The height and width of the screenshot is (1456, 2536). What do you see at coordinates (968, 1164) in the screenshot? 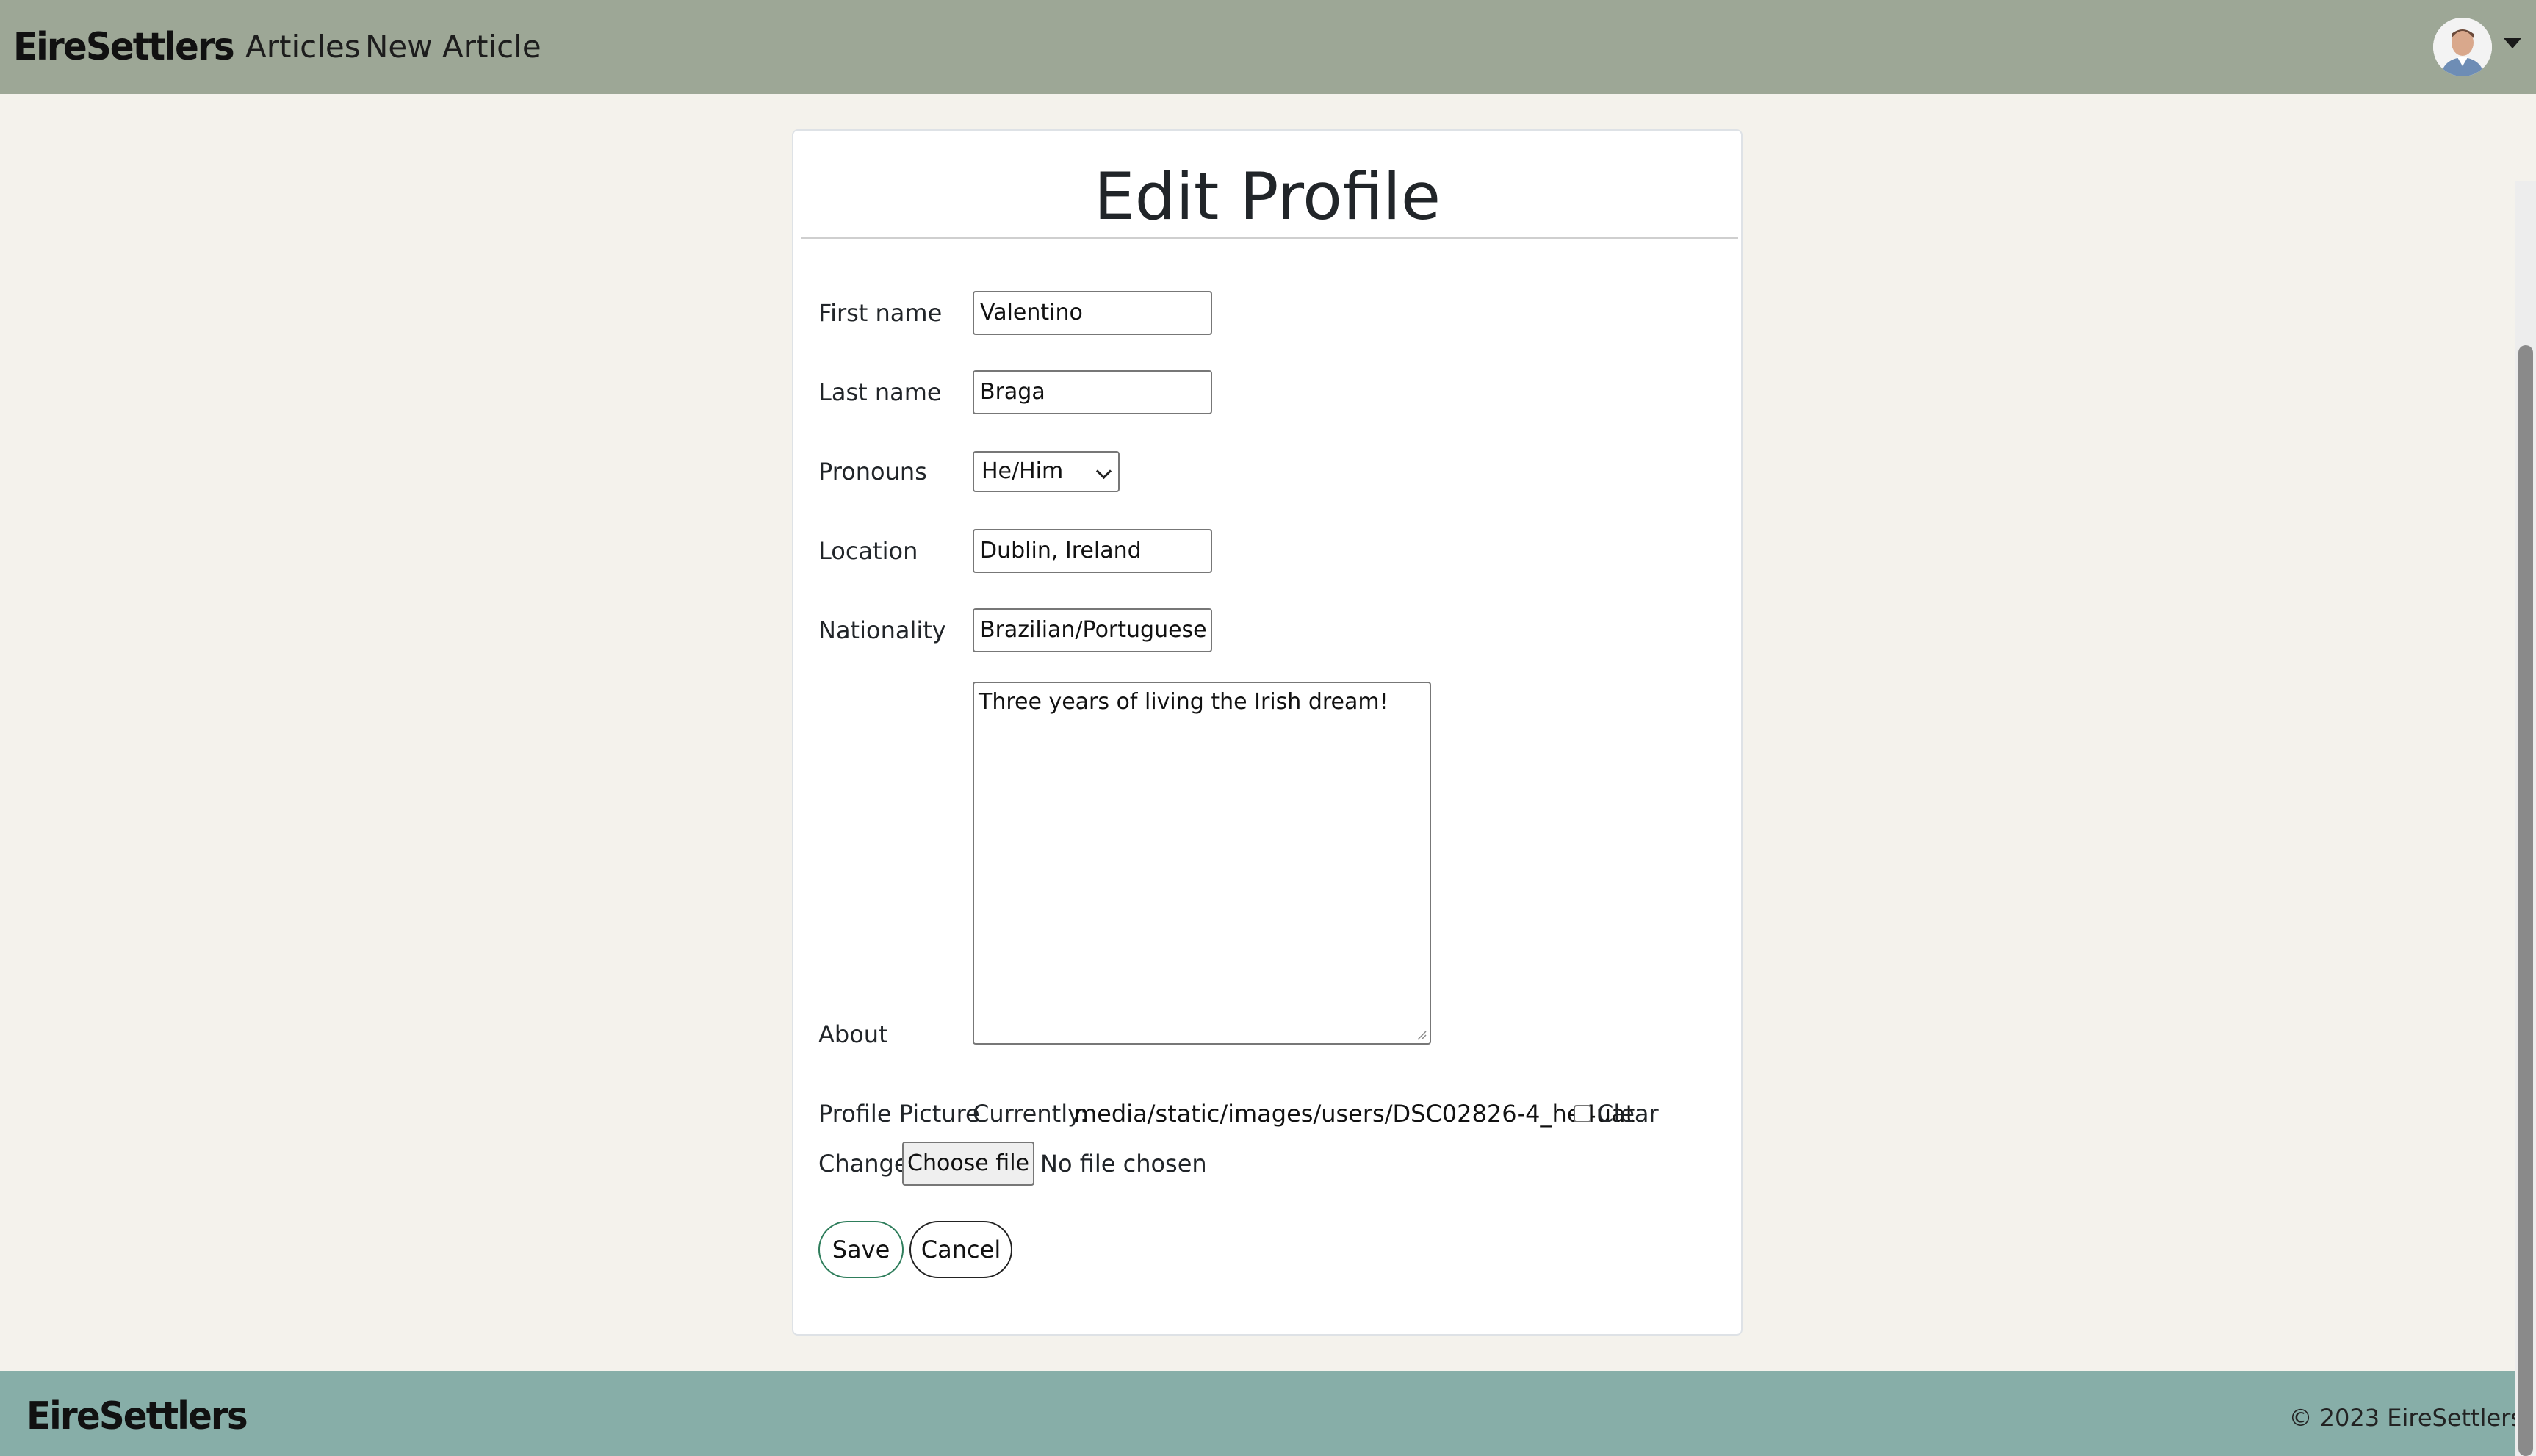
I see `choose-file-button: Choose file` at bounding box center [968, 1164].